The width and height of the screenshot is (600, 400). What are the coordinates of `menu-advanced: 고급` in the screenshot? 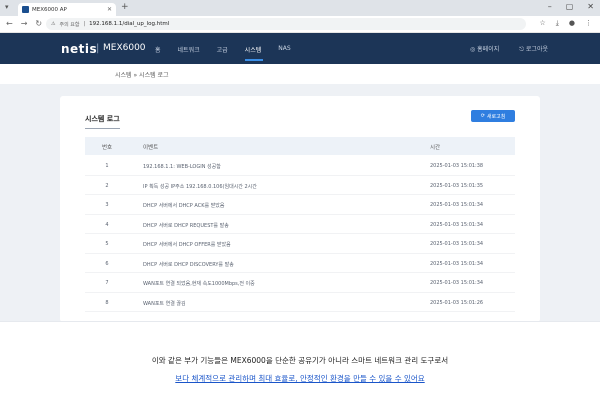 It's located at (222, 49).